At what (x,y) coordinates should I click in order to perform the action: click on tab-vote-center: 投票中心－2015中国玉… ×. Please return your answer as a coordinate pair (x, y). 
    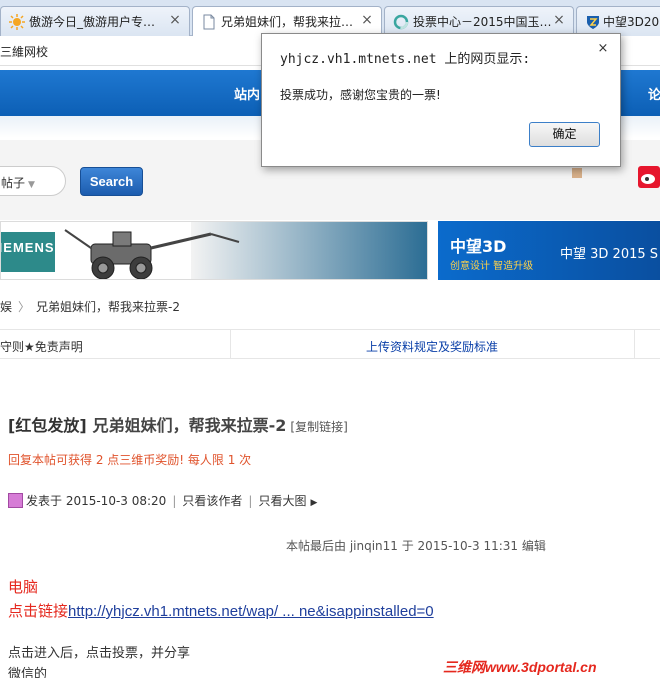
    Looking at the image, I should click on (479, 21).